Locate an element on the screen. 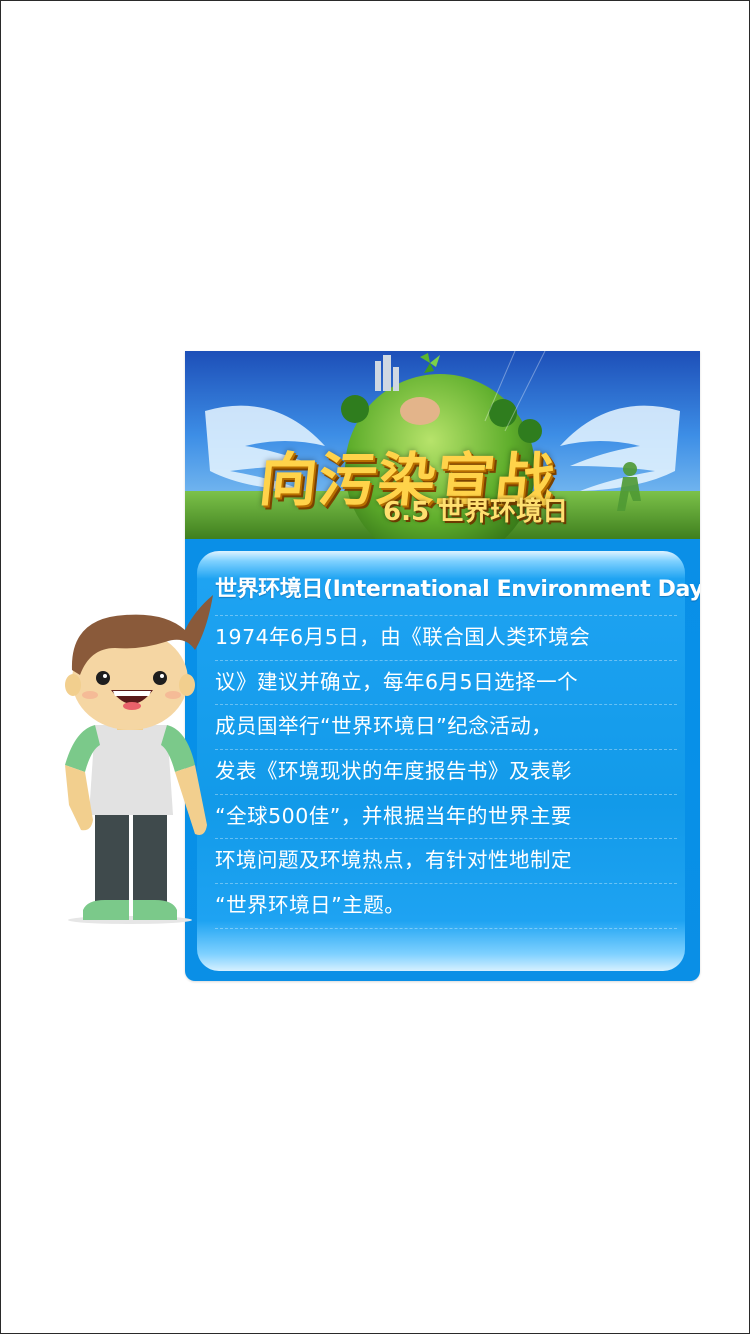 The width and height of the screenshot is (750, 1334). banner-subtitle: 6.5 世界环境日 is located at coordinates (476, 512).